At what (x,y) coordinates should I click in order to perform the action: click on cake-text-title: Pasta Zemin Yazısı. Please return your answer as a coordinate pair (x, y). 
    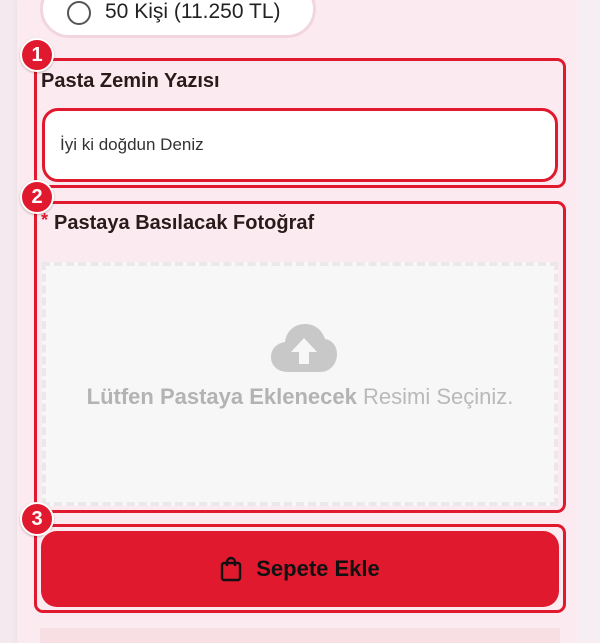
    Looking at the image, I should click on (130, 81).